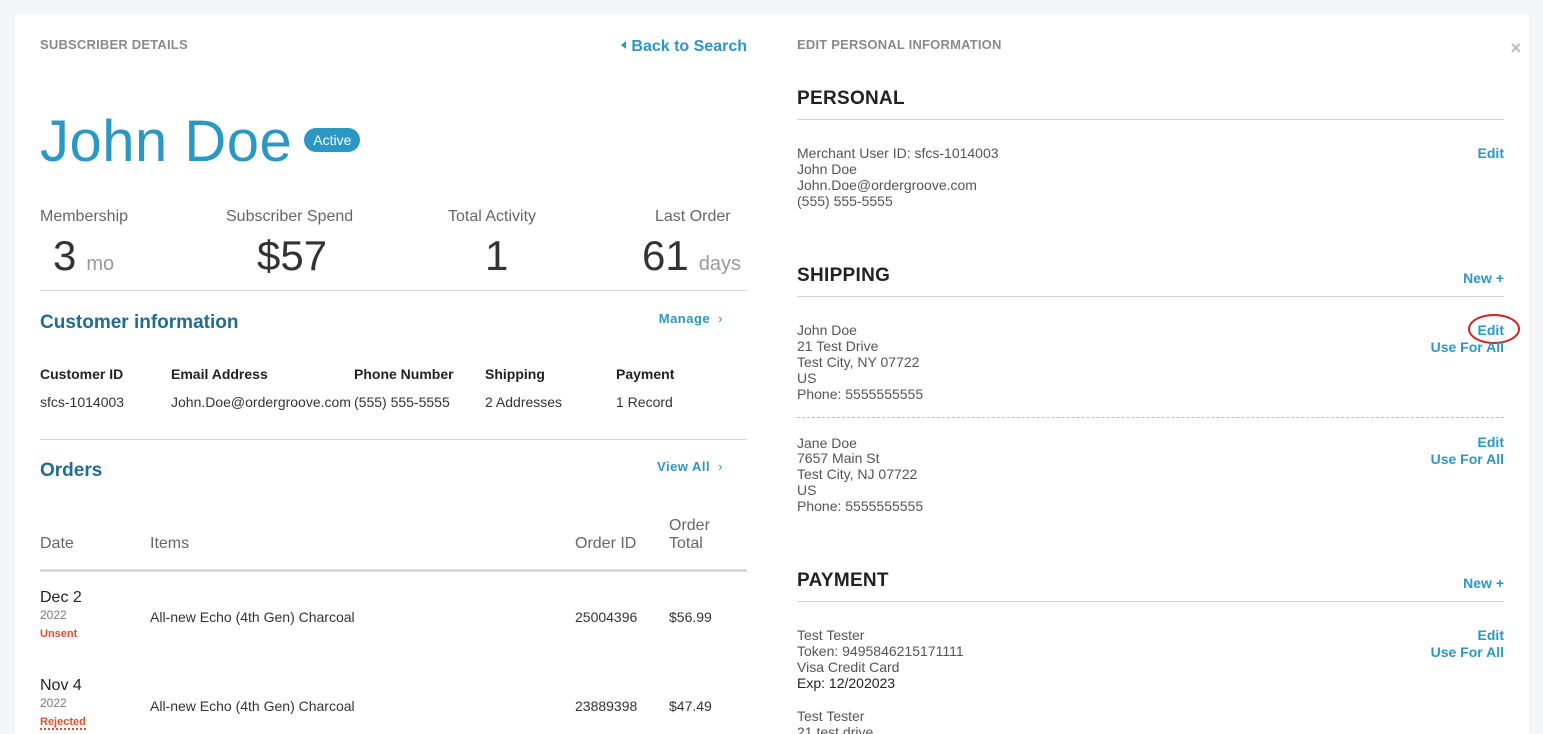 This screenshot has width=1543, height=734. Describe the element at coordinates (524, 402) in the screenshot. I see `shipping-value: 2 Addresses` at that location.